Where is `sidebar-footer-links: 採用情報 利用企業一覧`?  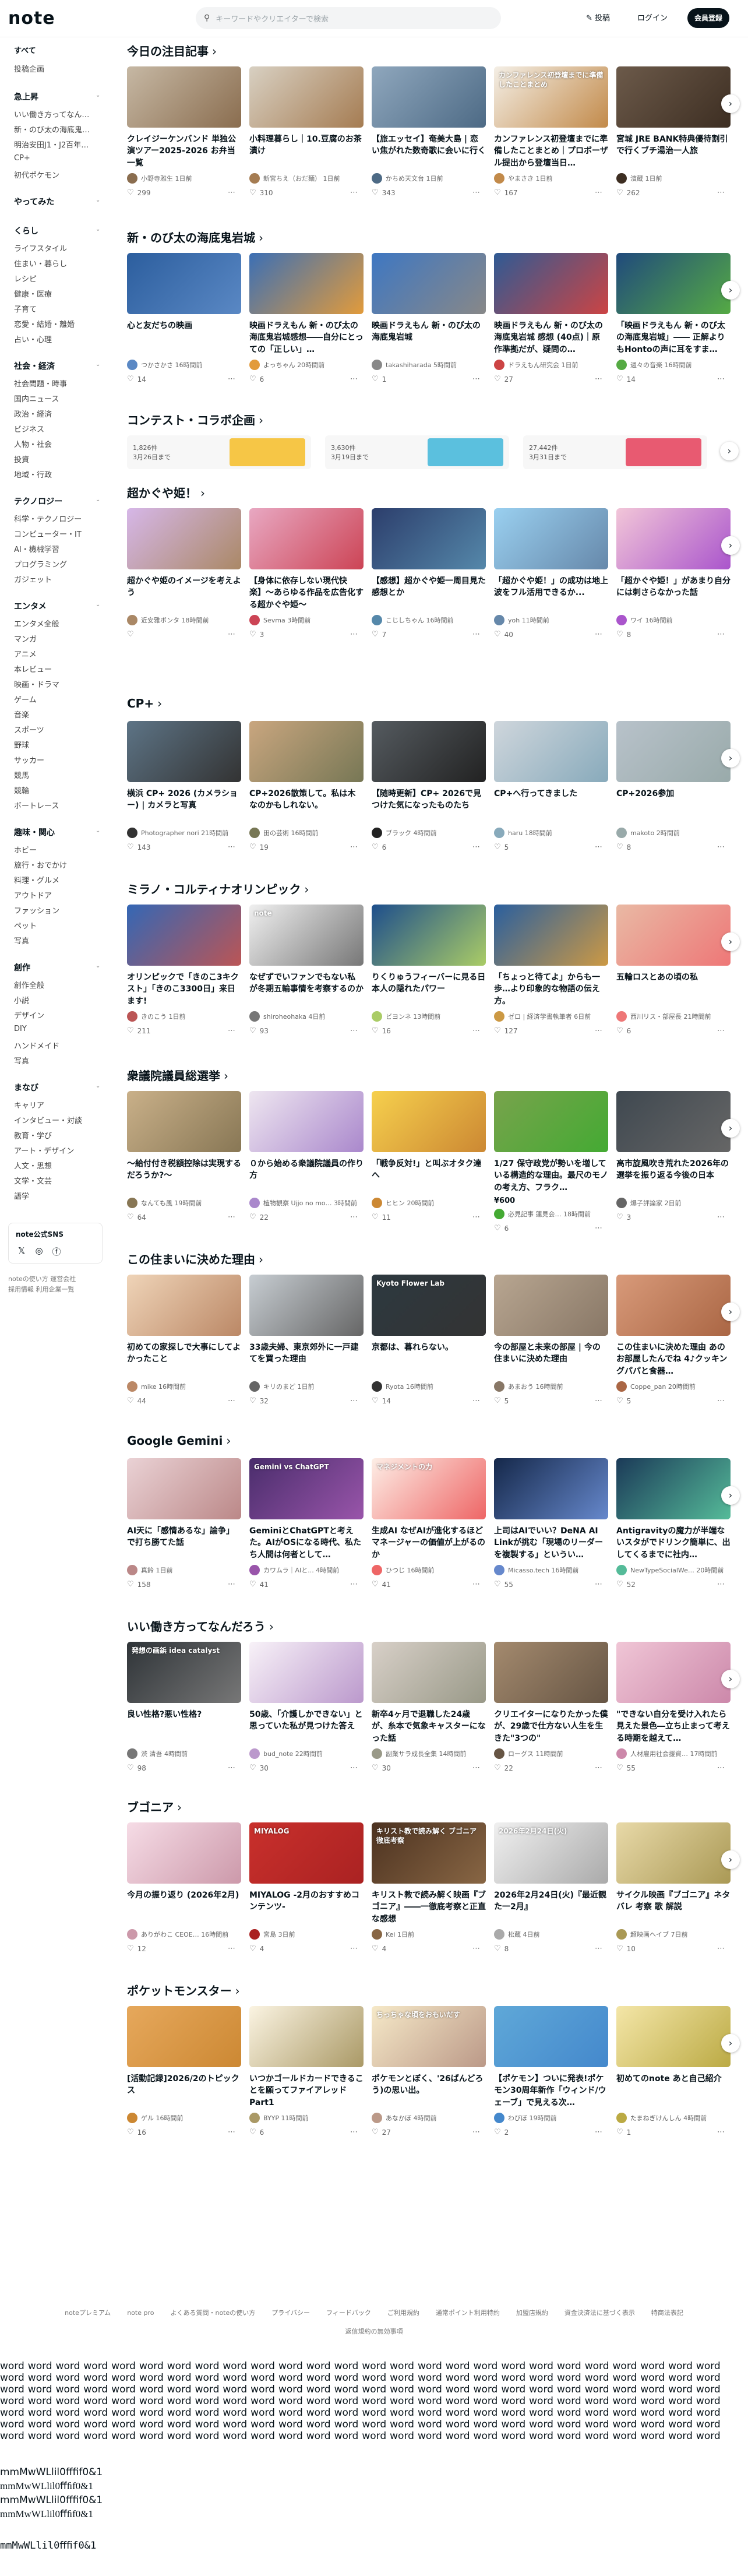
sidebar-footer-links: 採用情報 利用企業一覧 is located at coordinates (41, 1290).